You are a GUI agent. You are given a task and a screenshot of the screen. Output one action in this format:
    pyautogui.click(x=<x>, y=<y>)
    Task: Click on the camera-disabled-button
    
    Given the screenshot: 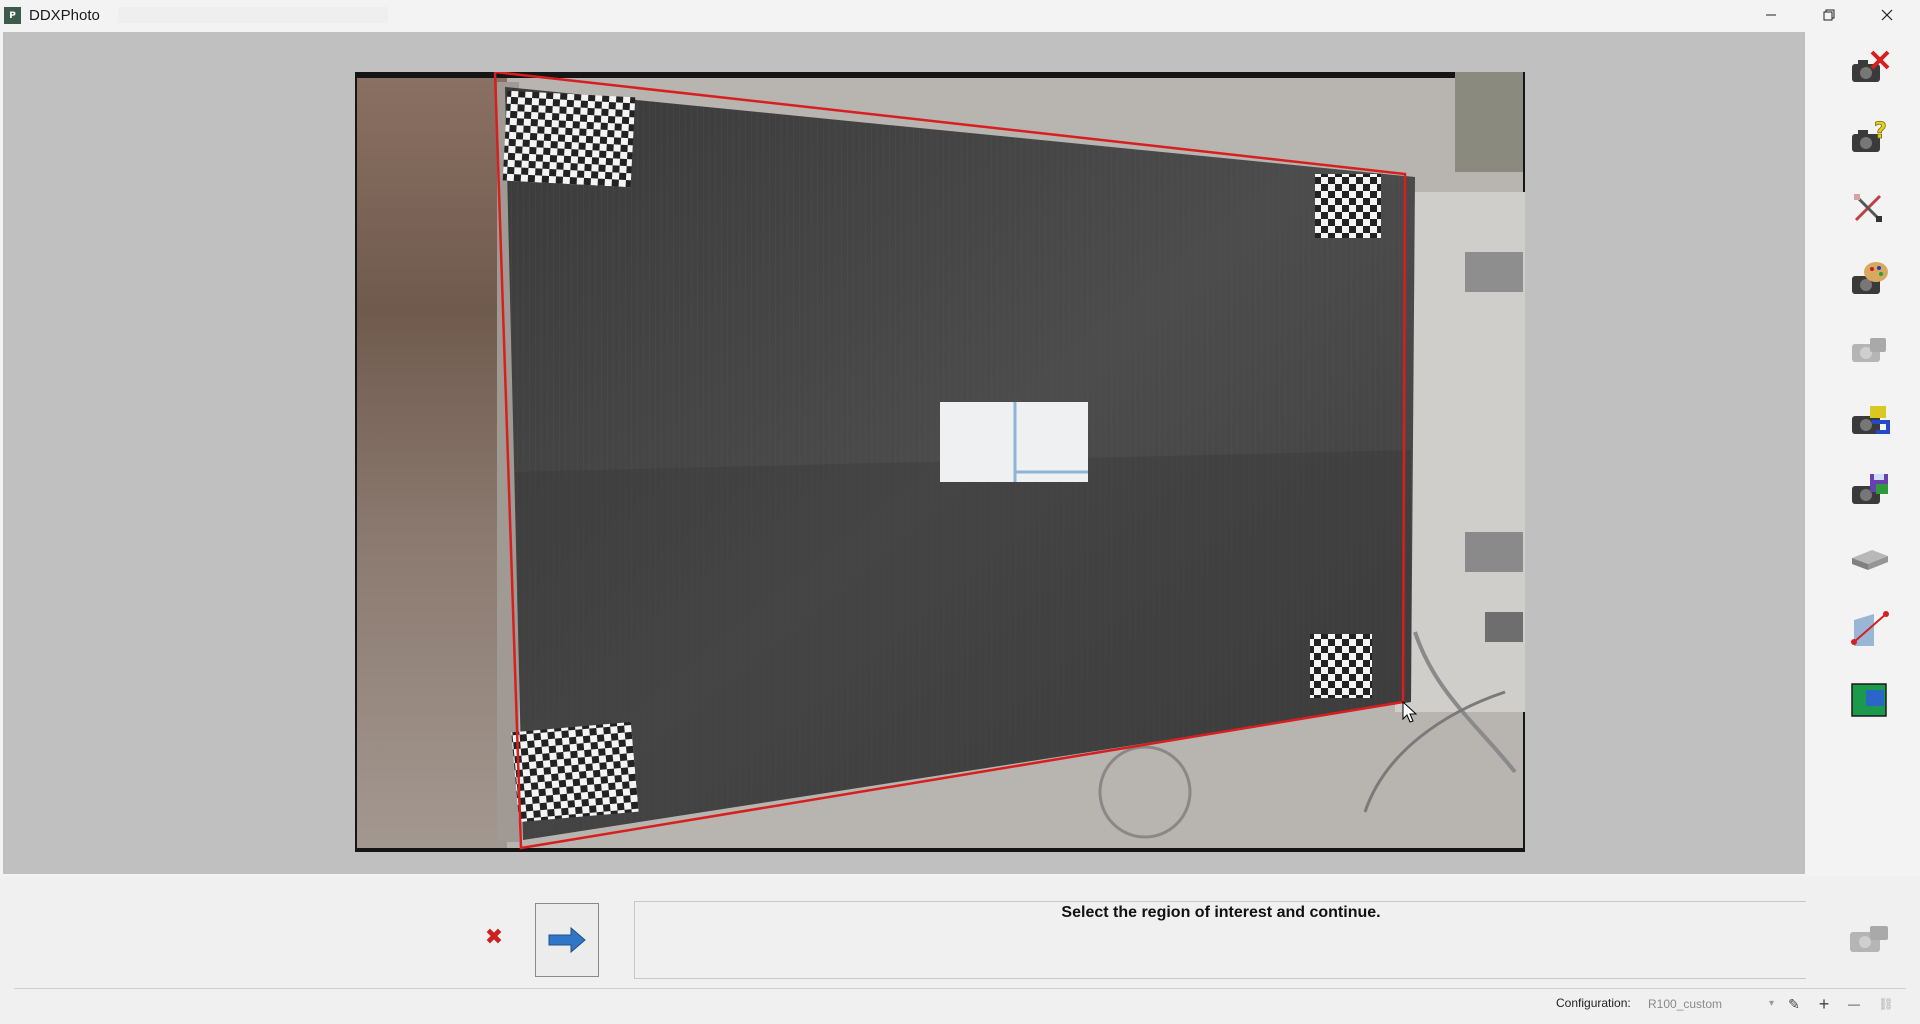 What is the action you would take?
    pyautogui.click(x=1869, y=349)
    